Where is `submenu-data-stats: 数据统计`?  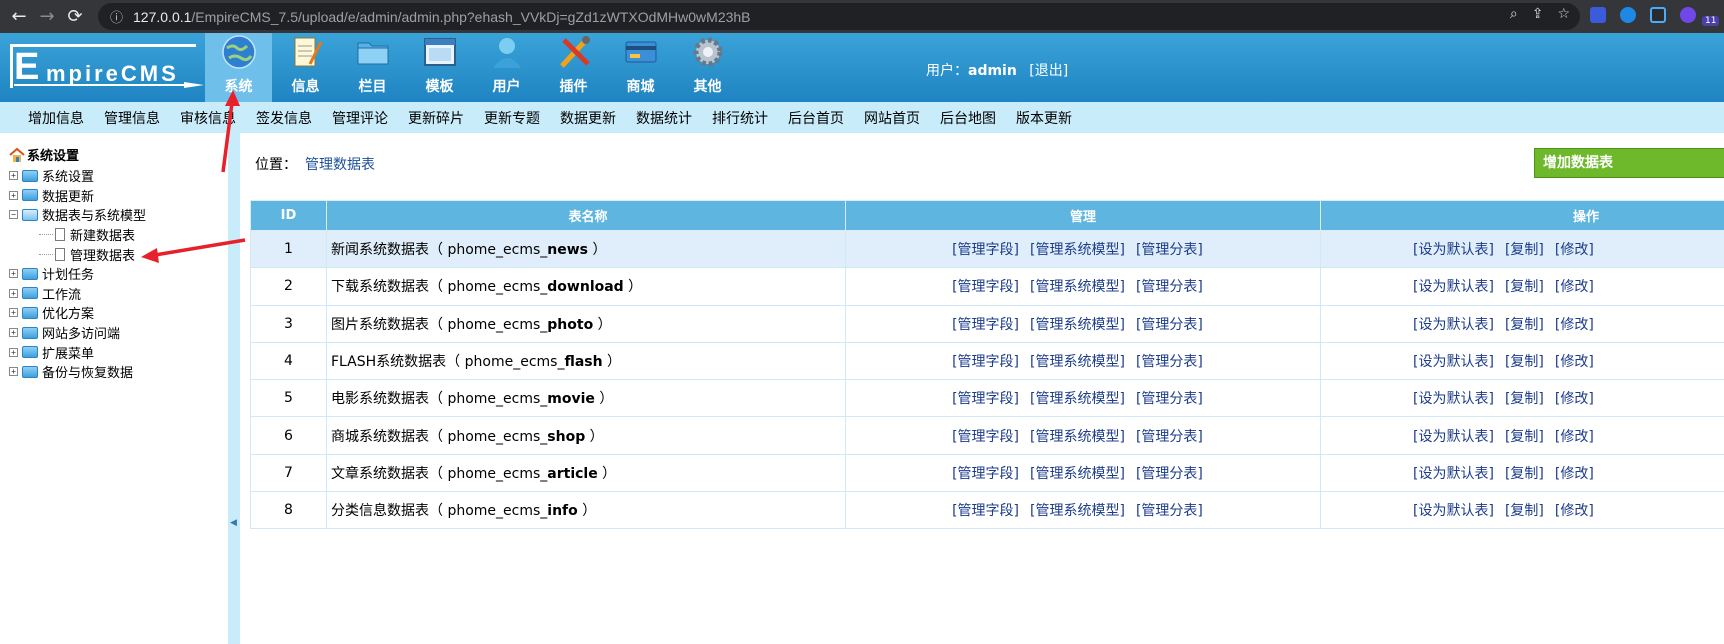 submenu-data-stats: 数据统计 is located at coordinates (664, 118).